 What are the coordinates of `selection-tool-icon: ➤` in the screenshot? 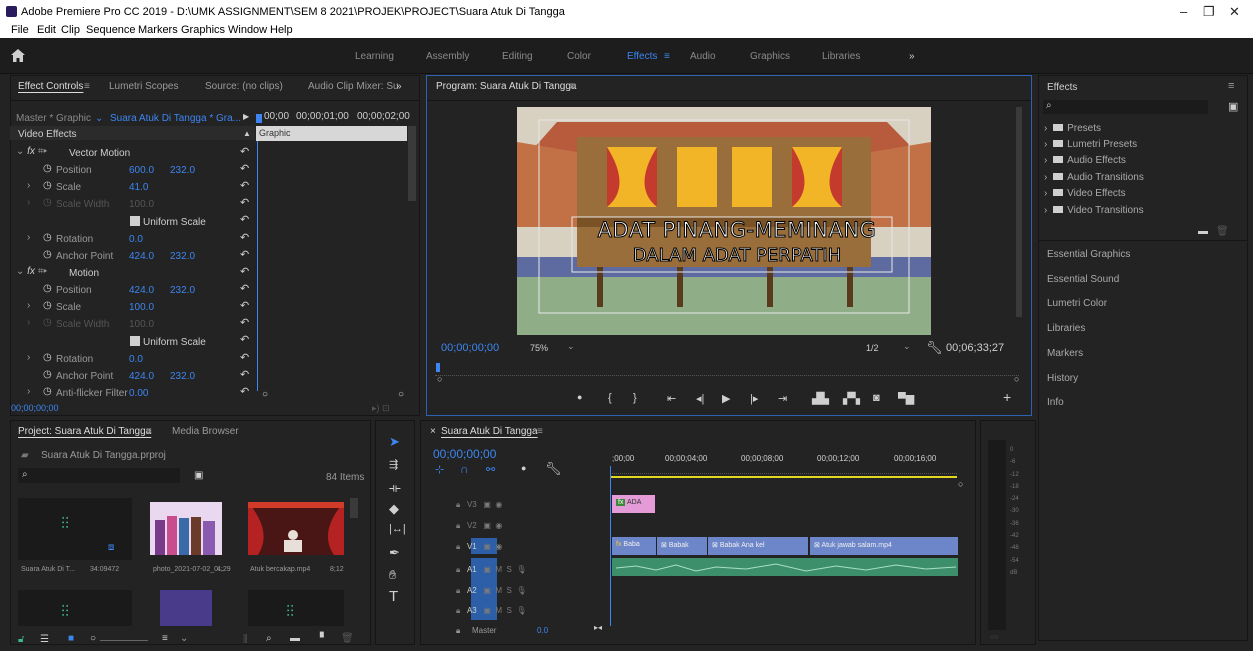 It's located at (394, 442).